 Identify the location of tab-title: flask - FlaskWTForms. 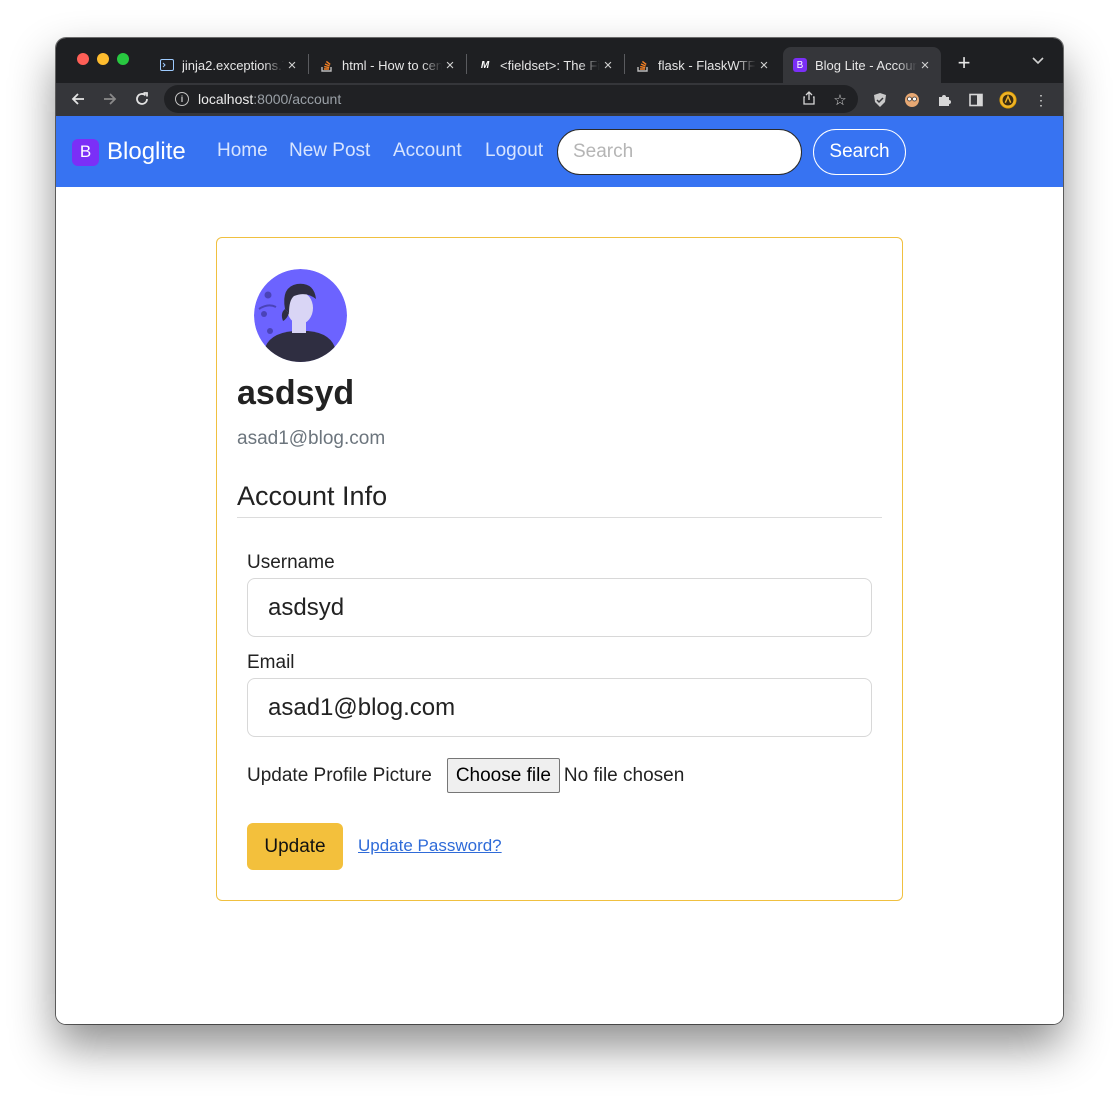
(707, 65).